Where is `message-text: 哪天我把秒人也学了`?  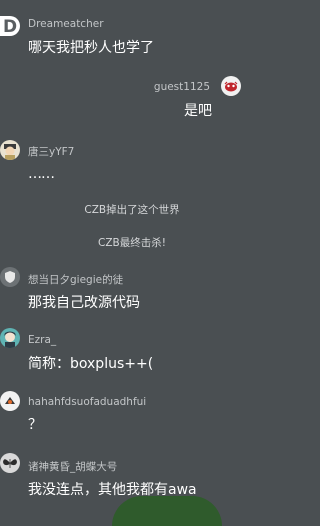 message-text: 哪天我把秒人也学了 is located at coordinates (91, 48).